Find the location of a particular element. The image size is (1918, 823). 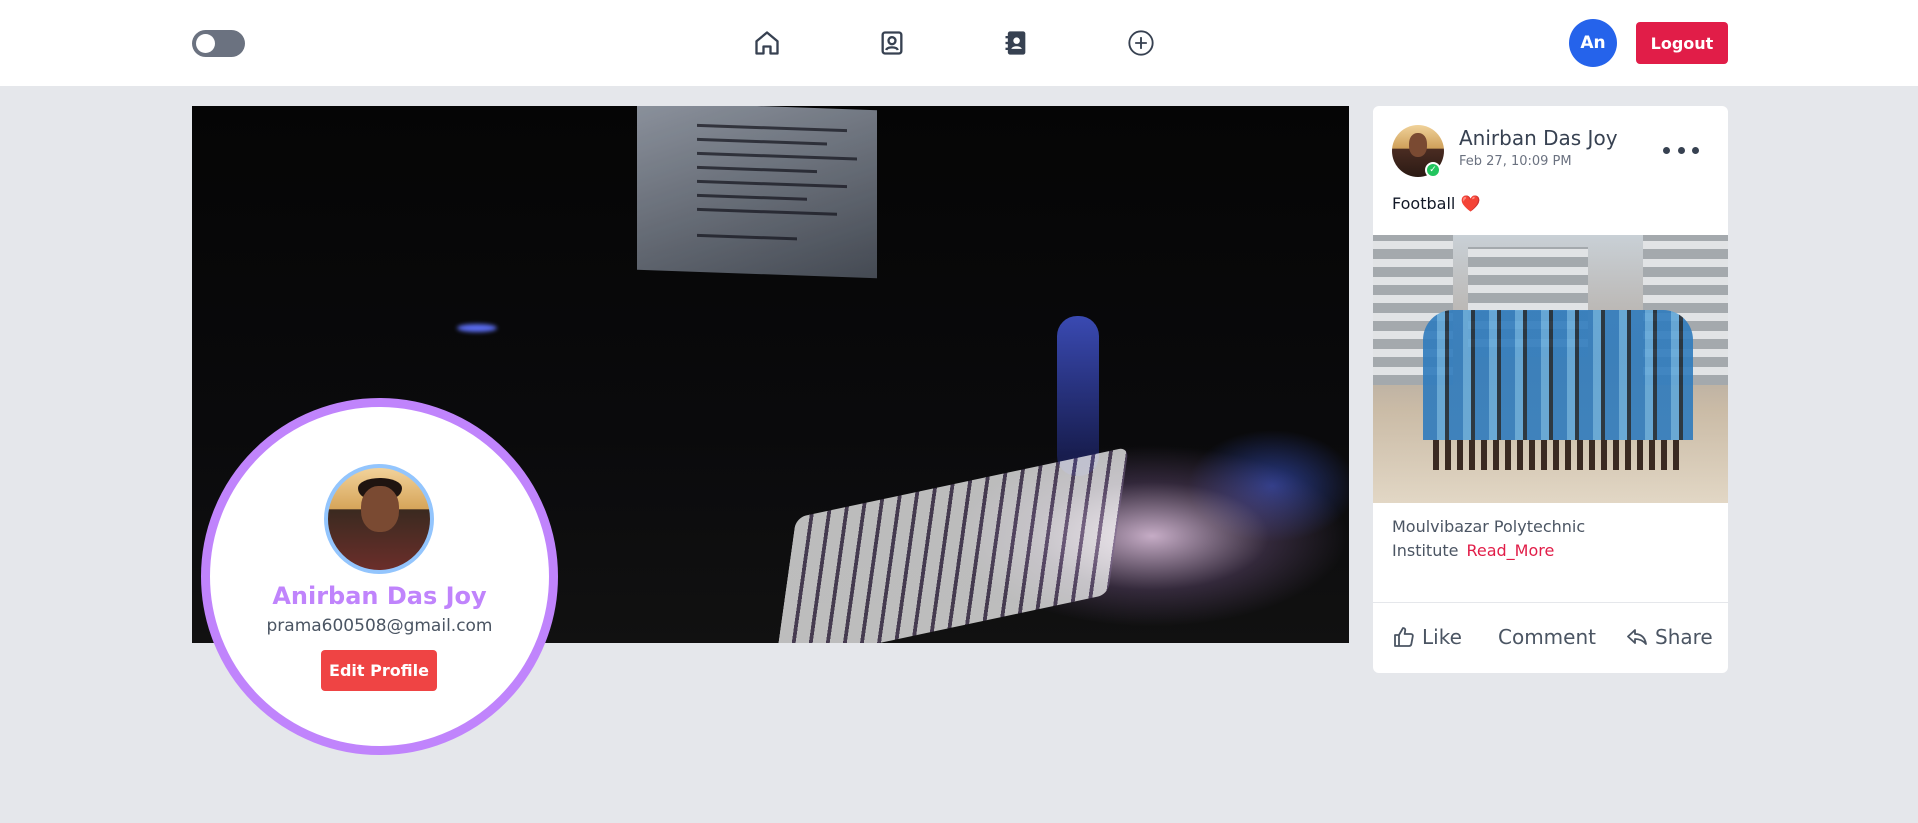

read-more-link: Read_More is located at coordinates (1510, 550).